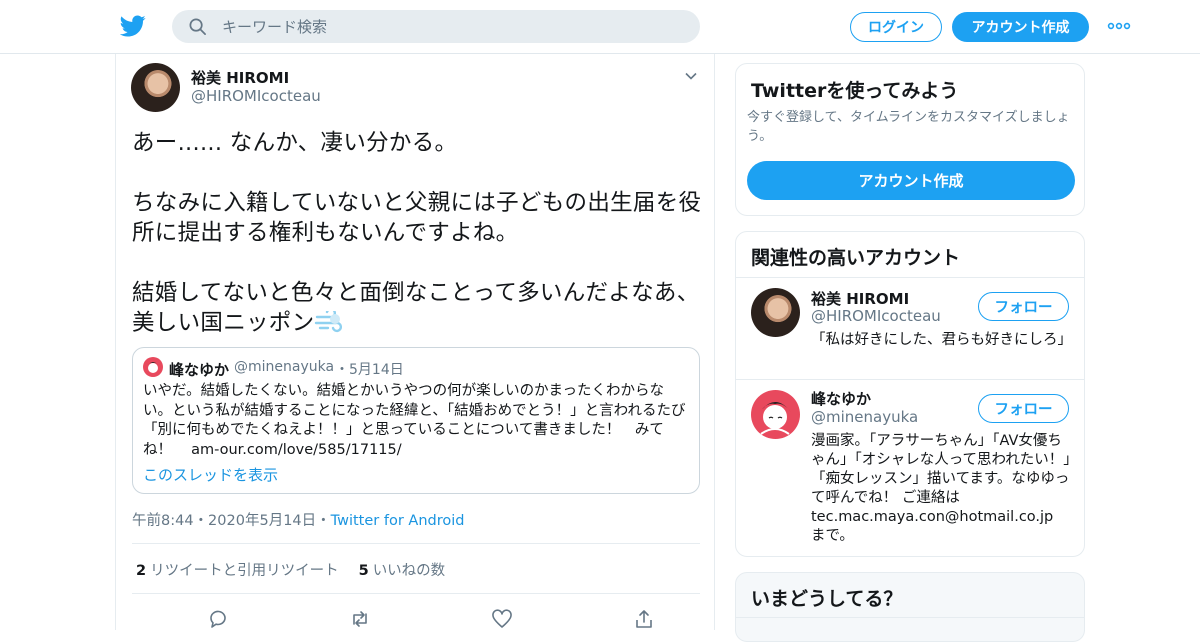 This screenshot has width=1200, height=642. Describe the element at coordinates (860, 298) in the screenshot. I see `related-name: 裕美 HIROMI` at that location.